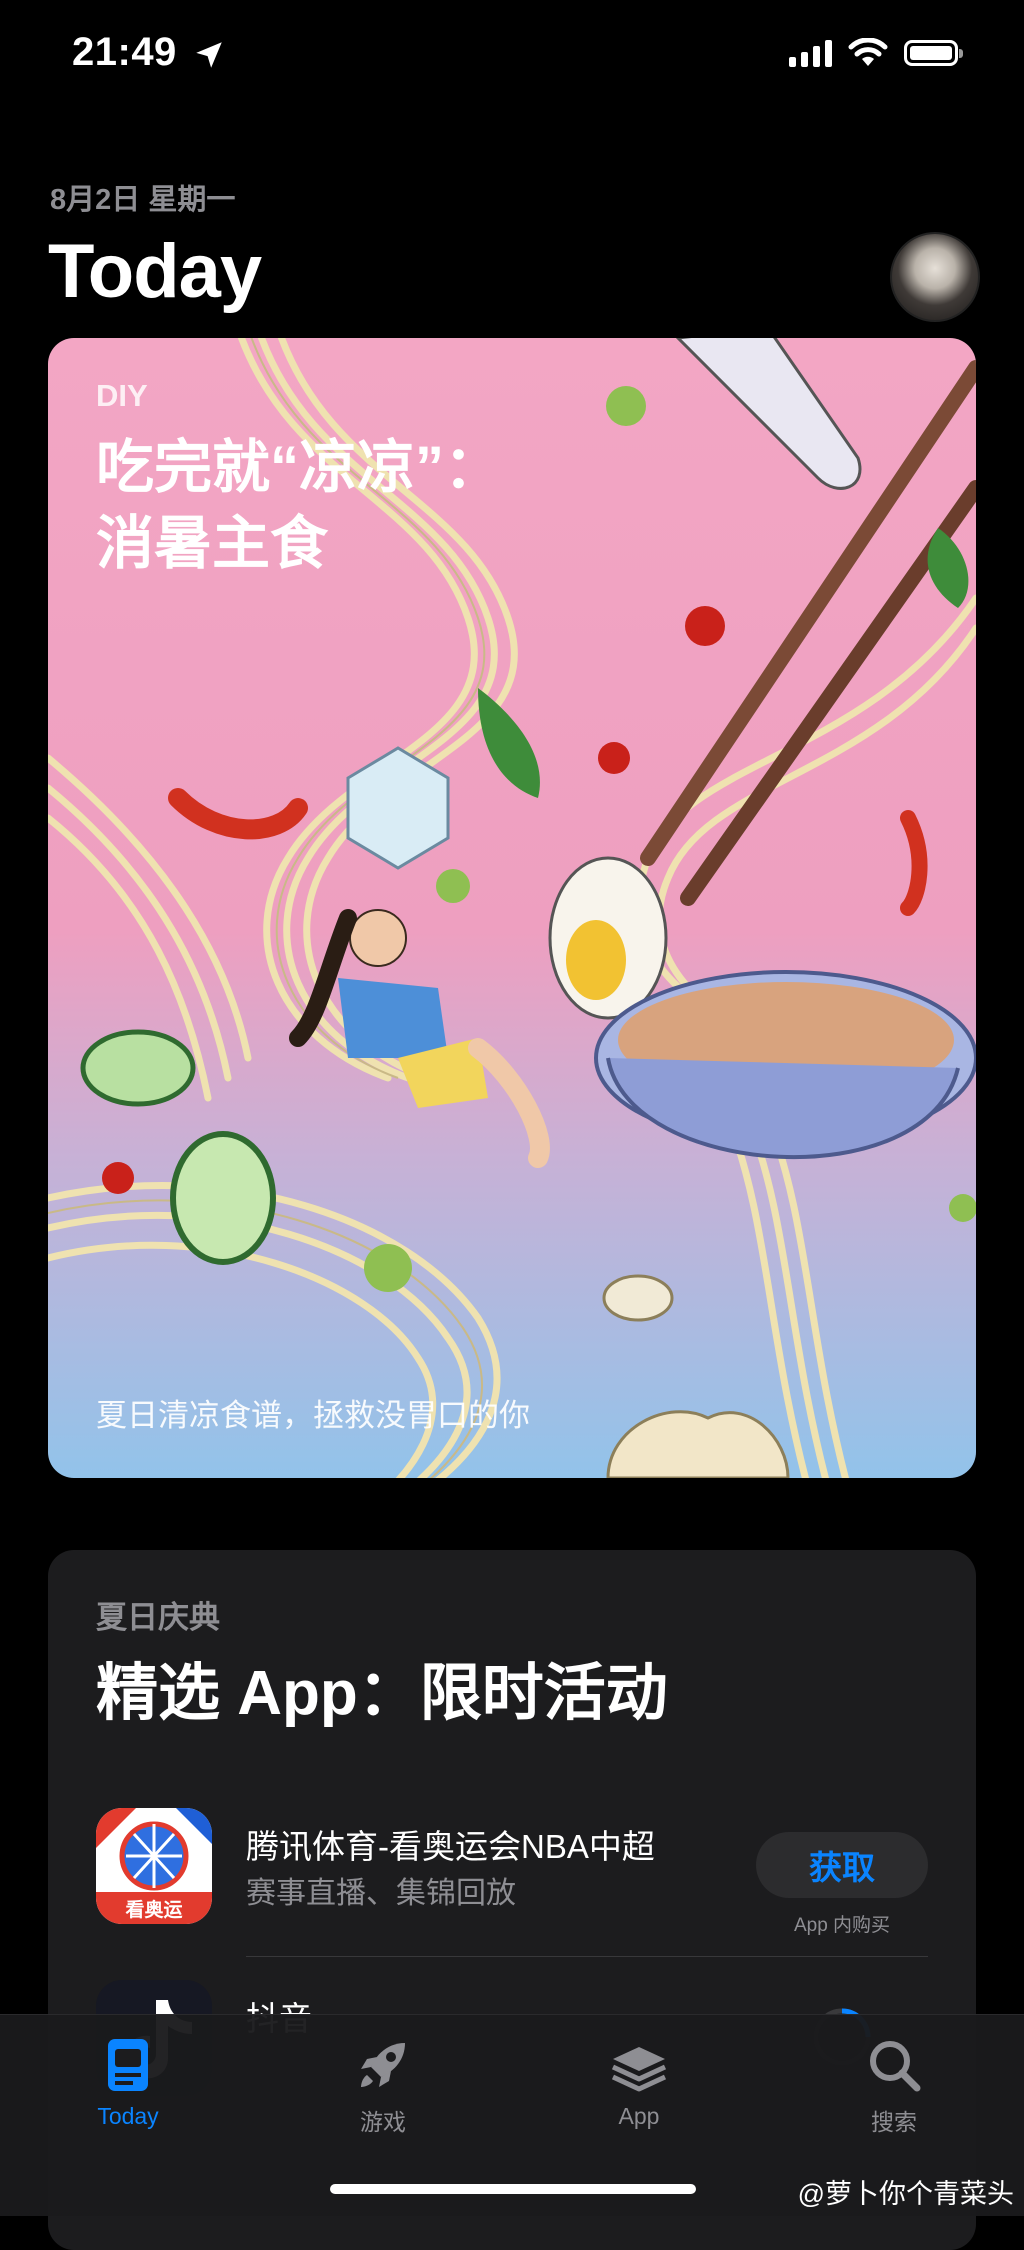 The height and width of the screenshot is (2250, 1024). What do you see at coordinates (212, 543) in the screenshot?
I see `story-title-line2: 消暑主食` at bounding box center [212, 543].